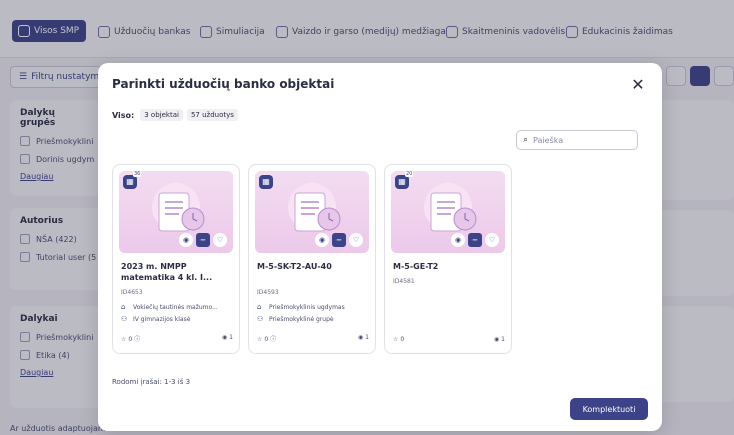 This screenshot has width=734, height=435. I want to click on card-badge: 36, so click(137, 174).